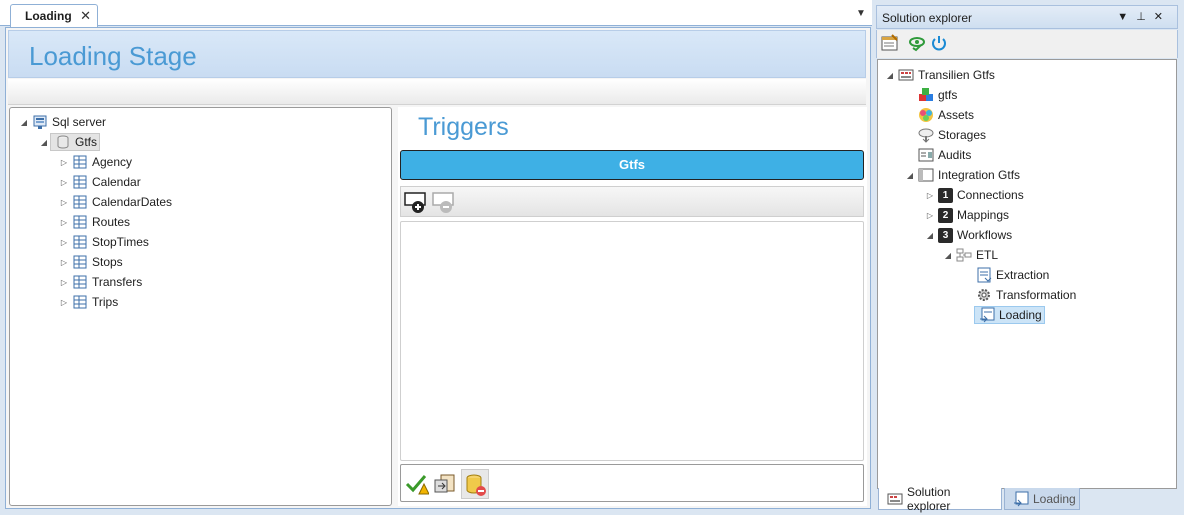 The height and width of the screenshot is (515, 1184). I want to click on tree-label: Transformation, so click(1036, 295).